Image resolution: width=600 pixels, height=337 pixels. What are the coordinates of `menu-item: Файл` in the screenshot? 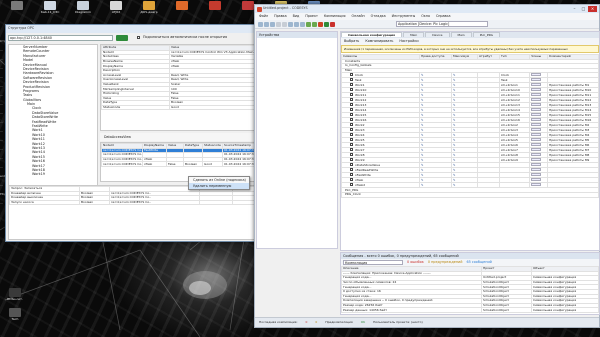 It's located at (263, 16).